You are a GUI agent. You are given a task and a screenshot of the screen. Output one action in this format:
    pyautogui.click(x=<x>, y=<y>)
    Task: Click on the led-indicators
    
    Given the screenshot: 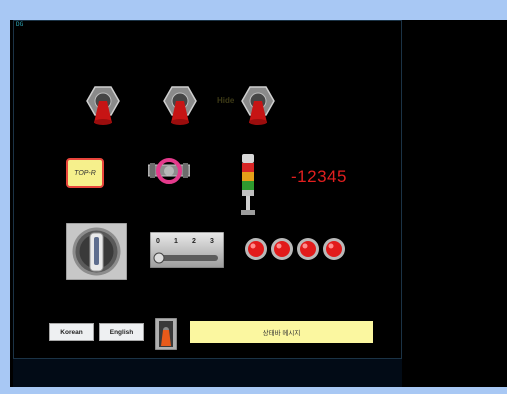 What is the action you would take?
    pyautogui.click(x=295, y=249)
    